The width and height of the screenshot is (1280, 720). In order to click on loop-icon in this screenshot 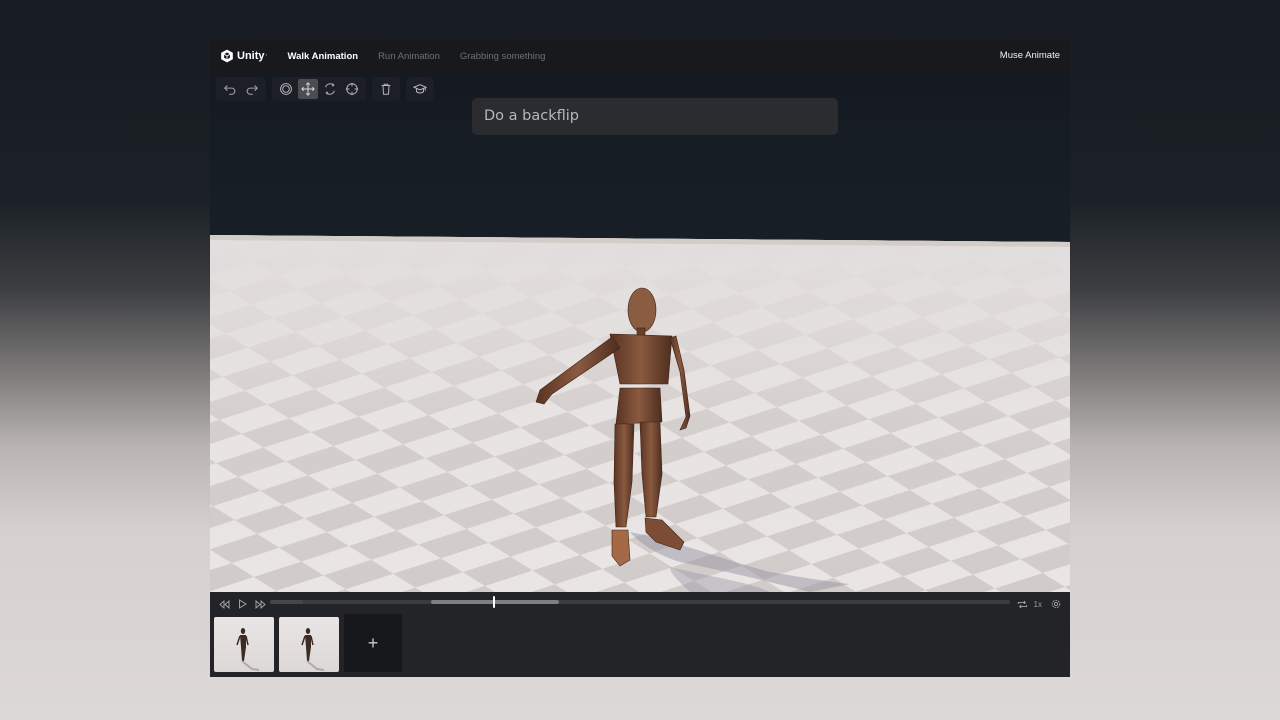, I will do `click(1022, 604)`.